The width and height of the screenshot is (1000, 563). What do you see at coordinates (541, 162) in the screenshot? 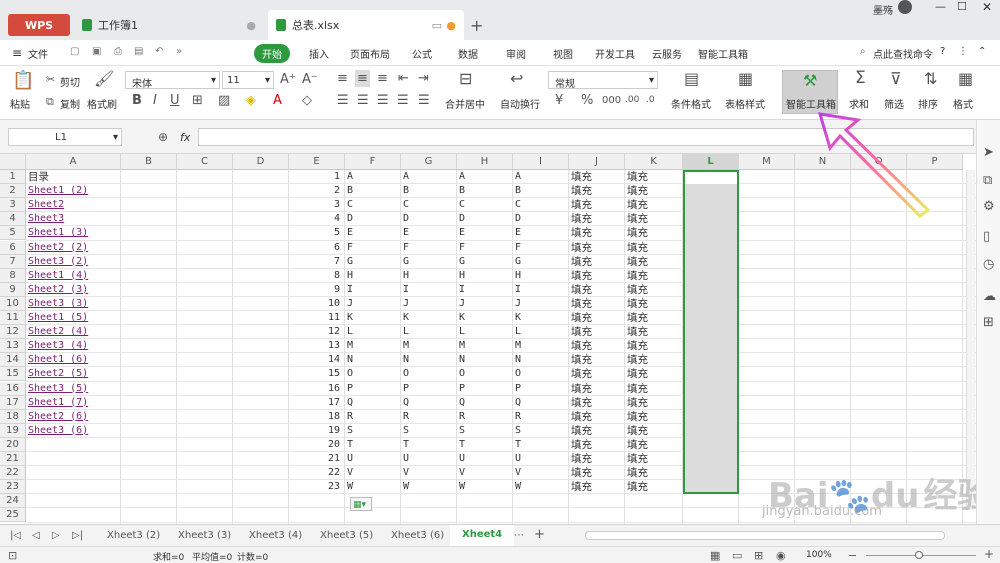
I see `column-header: I` at bounding box center [541, 162].